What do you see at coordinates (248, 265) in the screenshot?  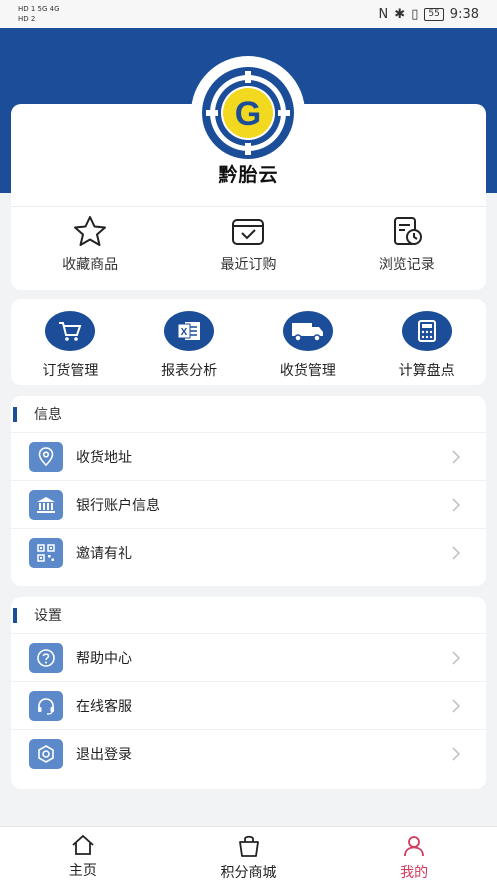 I see `quick-label: 最近订购` at bounding box center [248, 265].